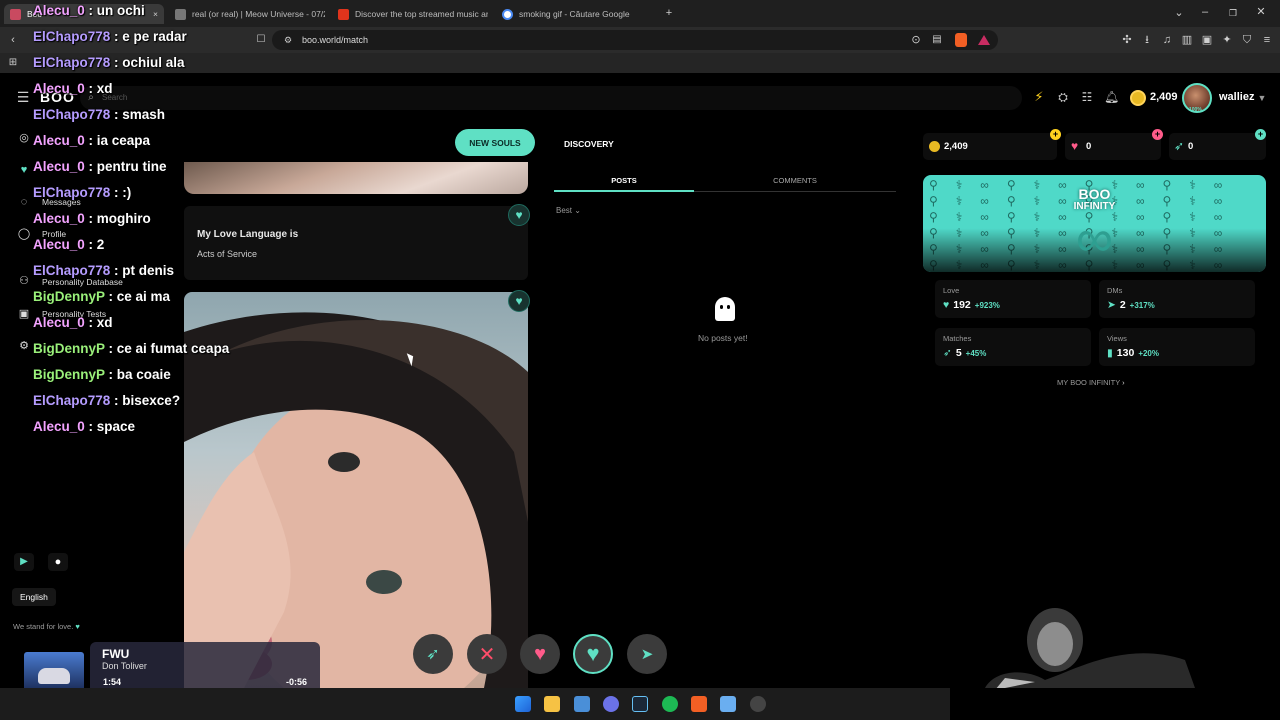  What do you see at coordinates (261, 40) in the screenshot?
I see `bookmark-icon: ☐` at bounding box center [261, 40].